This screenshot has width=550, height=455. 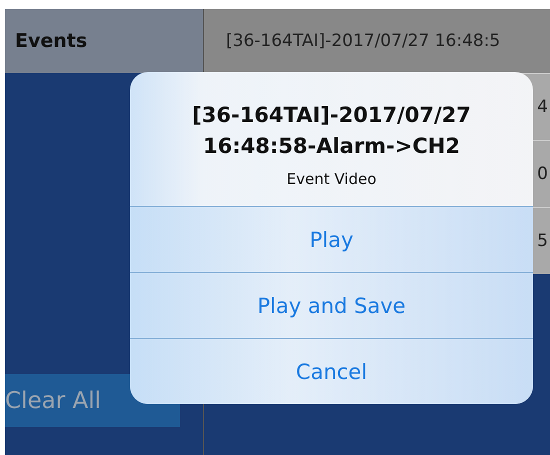 What do you see at coordinates (331, 179) in the screenshot?
I see `dialog-message: Event Video` at bounding box center [331, 179].